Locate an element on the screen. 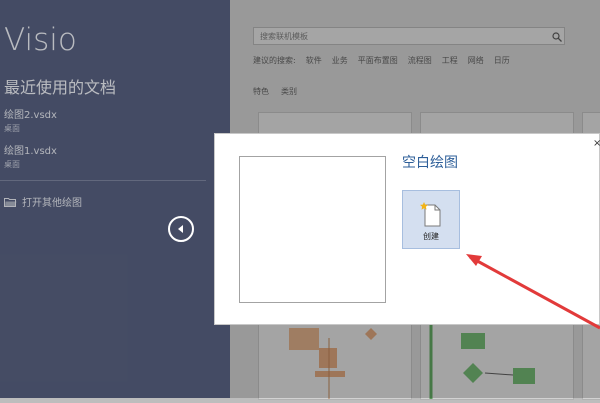 The height and width of the screenshot is (403, 600). create-button: 创建 is located at coordinates (431, 219).